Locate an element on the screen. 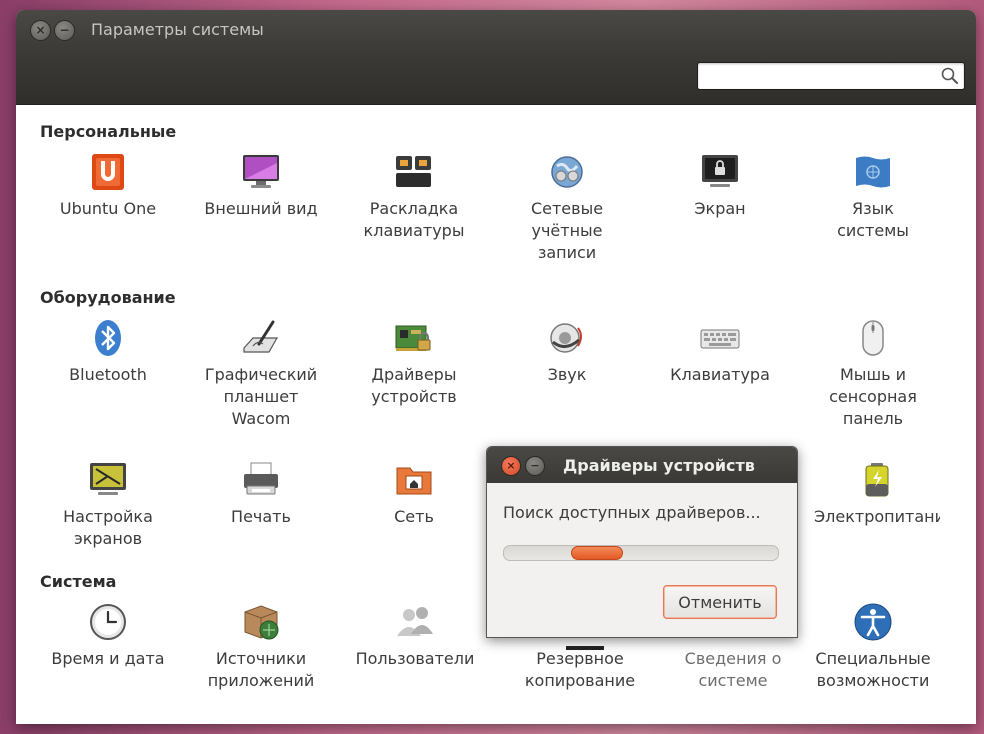  dialog-title: Драйверы устройств is located at coordinates (659, 465).